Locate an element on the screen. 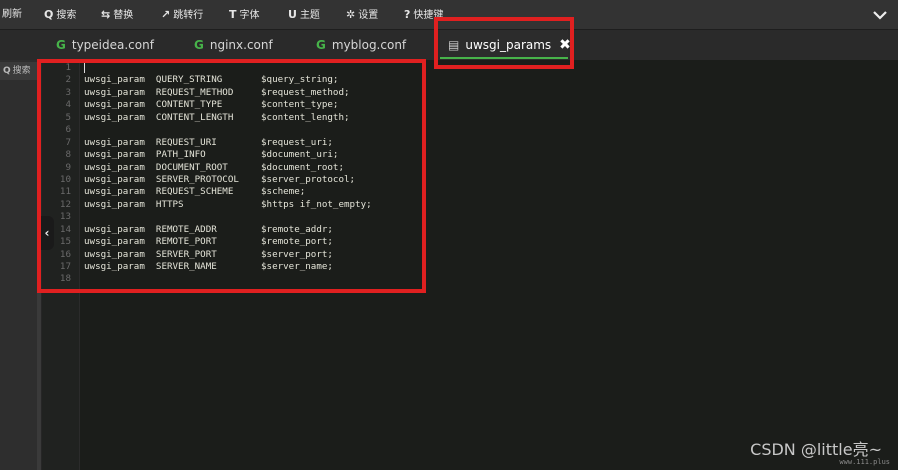 The width and height of the screenshot is (898, 470). refresh-label: 刷新 is located at coordinates (12, 14).